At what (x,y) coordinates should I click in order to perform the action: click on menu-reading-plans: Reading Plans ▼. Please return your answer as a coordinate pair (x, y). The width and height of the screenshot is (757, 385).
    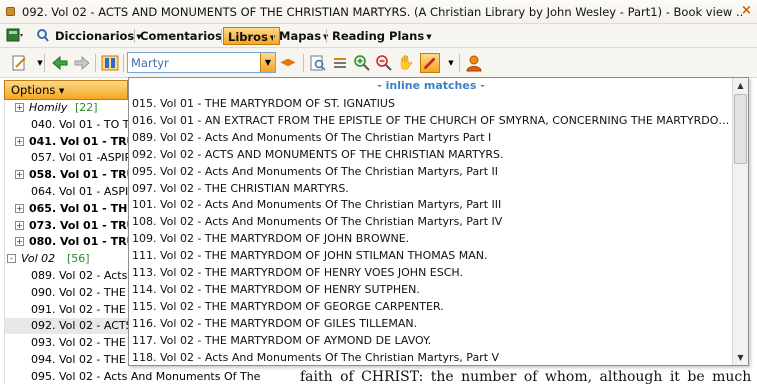
    Looking at the image, I should click on (382, 36).